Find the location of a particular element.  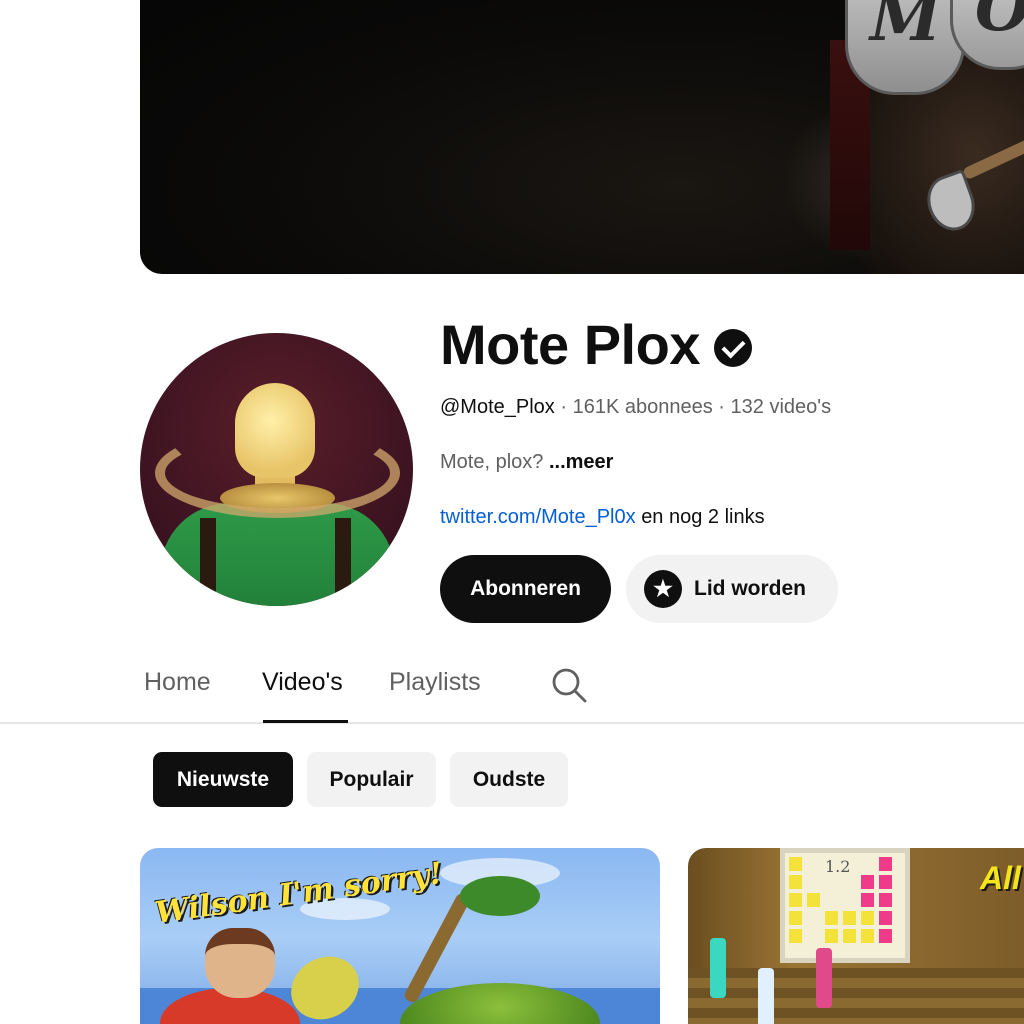

channel-name-row: Mote Plox is located at coordinates (596, 344).